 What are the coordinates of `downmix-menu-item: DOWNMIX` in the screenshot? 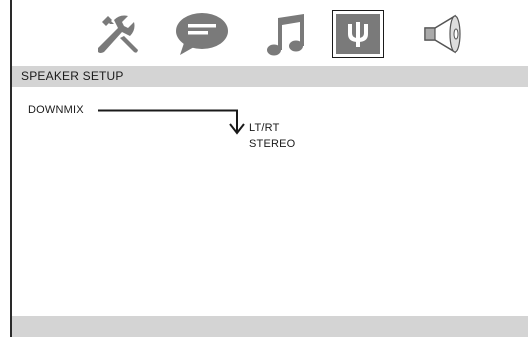 It's located at (56, 110).